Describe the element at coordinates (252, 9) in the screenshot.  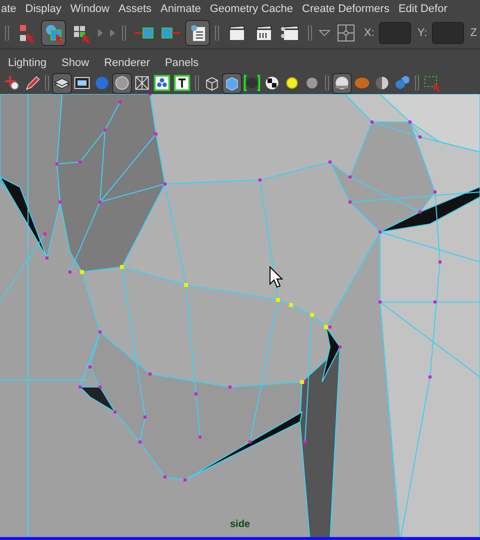
I see `menu-item: Geometry Cache` at that location.